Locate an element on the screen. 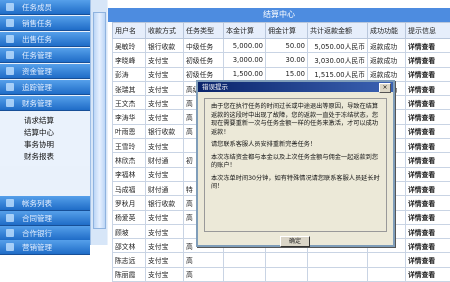 This screenshot has height=282, width=450. ok-button: 确定 is located at coordinates (295, 241).